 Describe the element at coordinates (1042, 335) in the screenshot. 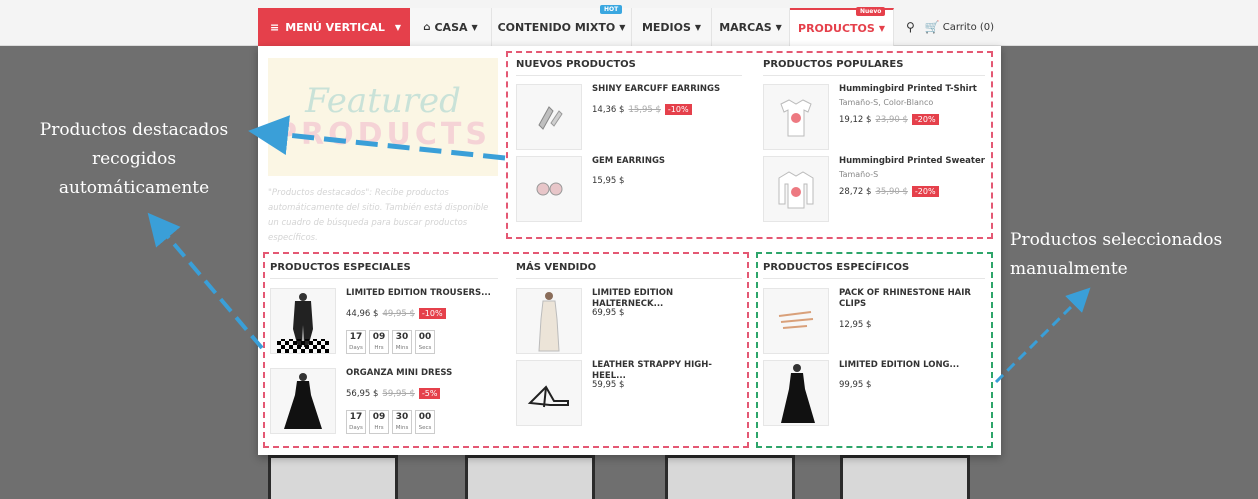

I see `arrow-to-callout-manual` at that location.